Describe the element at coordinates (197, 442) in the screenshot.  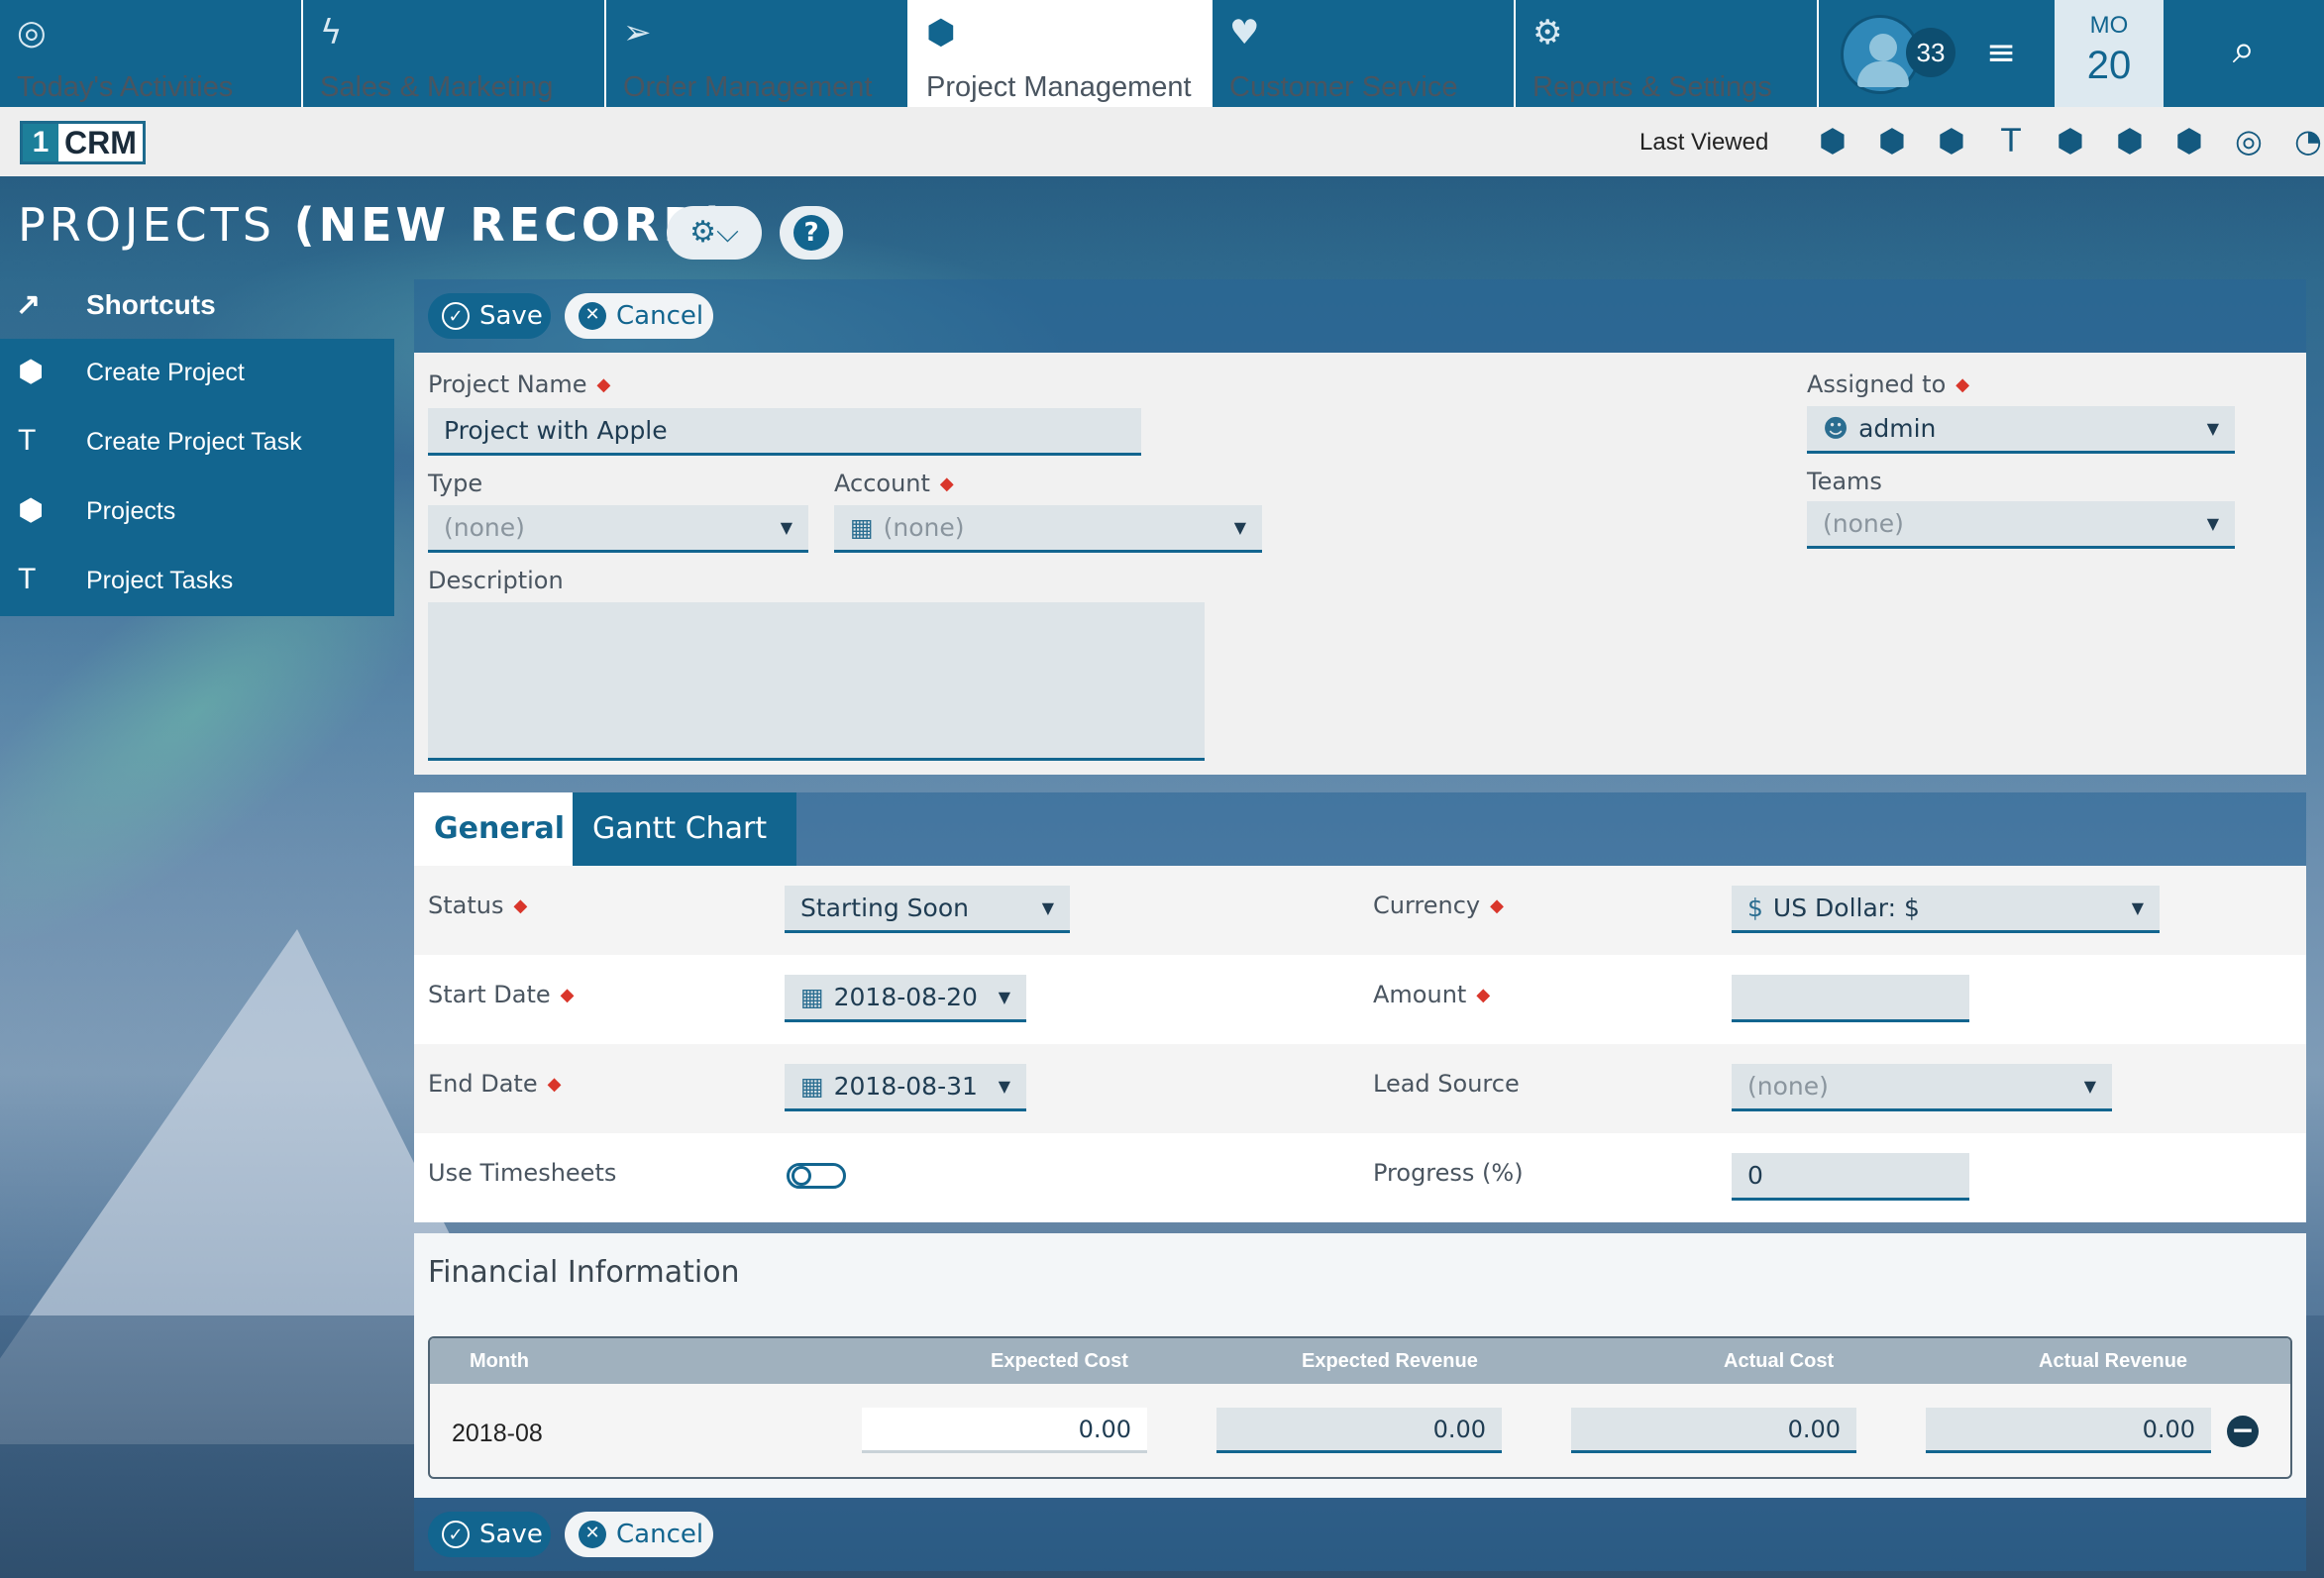
I see `sidebar-item-create-project-task: T Create Project Task` at that location.